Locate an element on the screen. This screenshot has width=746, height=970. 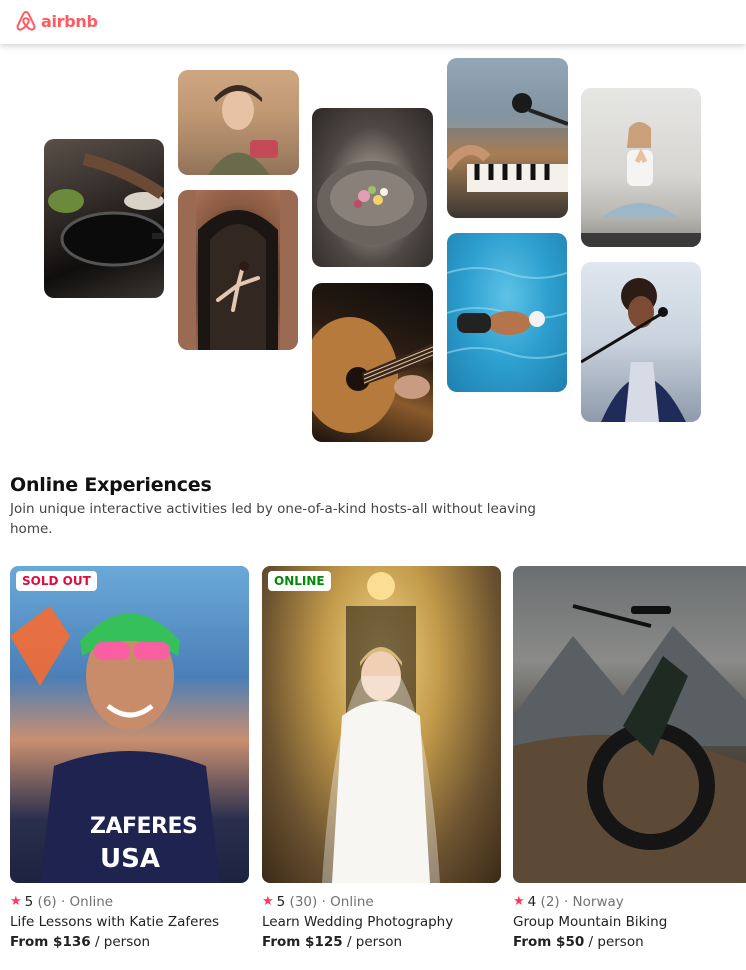
microphone-piano-photo is located at coordinates (507, 138).